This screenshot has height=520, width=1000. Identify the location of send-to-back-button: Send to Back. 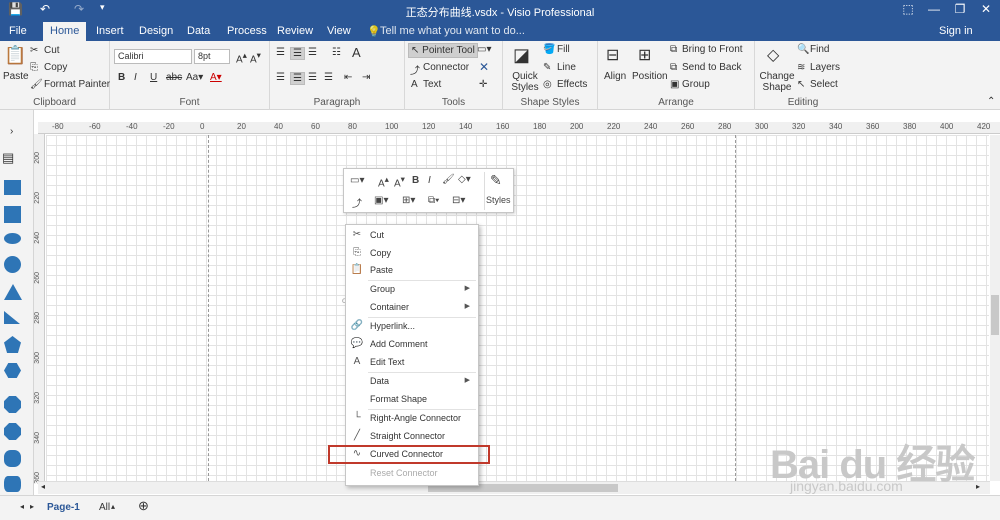
(711, 67).